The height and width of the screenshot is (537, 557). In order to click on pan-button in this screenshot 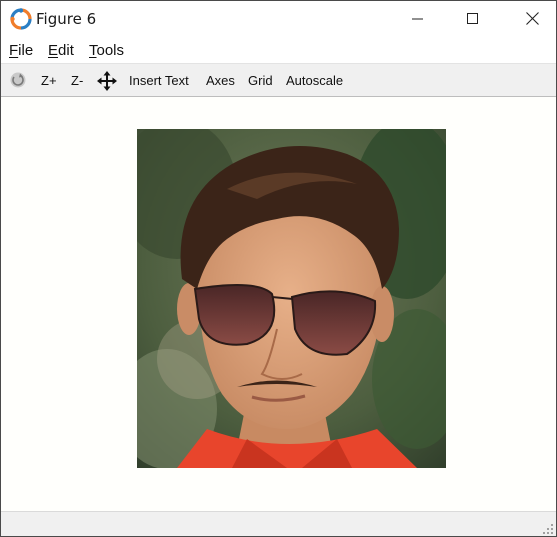, I will do `click(107, 81)`.